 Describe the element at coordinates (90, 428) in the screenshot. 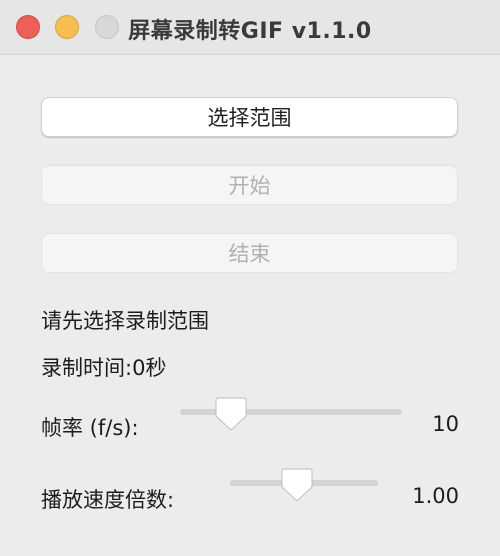

I see `frame-rate-label: 帧率 (f/s):` at that location.